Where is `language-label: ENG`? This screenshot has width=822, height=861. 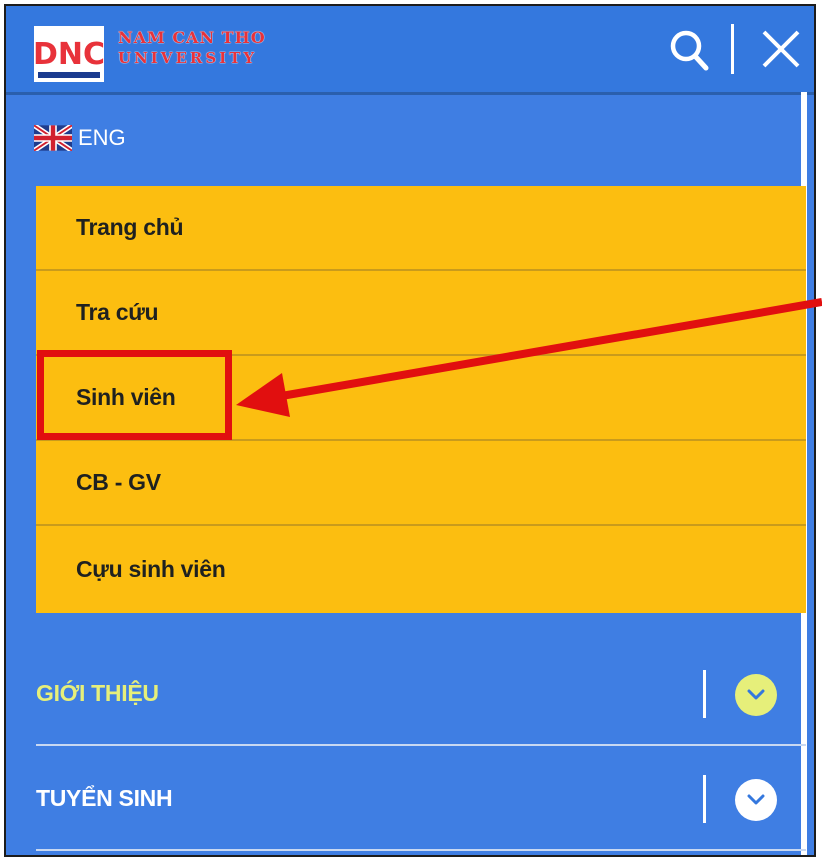 language-label: ENG is located at coordinates (102, 137).